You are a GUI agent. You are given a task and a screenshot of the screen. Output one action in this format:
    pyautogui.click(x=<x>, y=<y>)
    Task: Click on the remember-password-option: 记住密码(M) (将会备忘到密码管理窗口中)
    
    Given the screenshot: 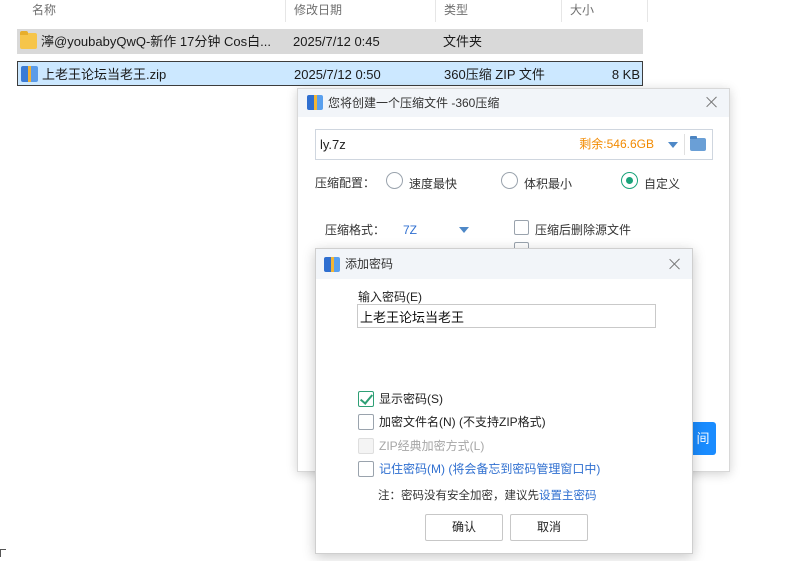 What is the action you would take?
    pyautogui.click(x=479, y=468)
    